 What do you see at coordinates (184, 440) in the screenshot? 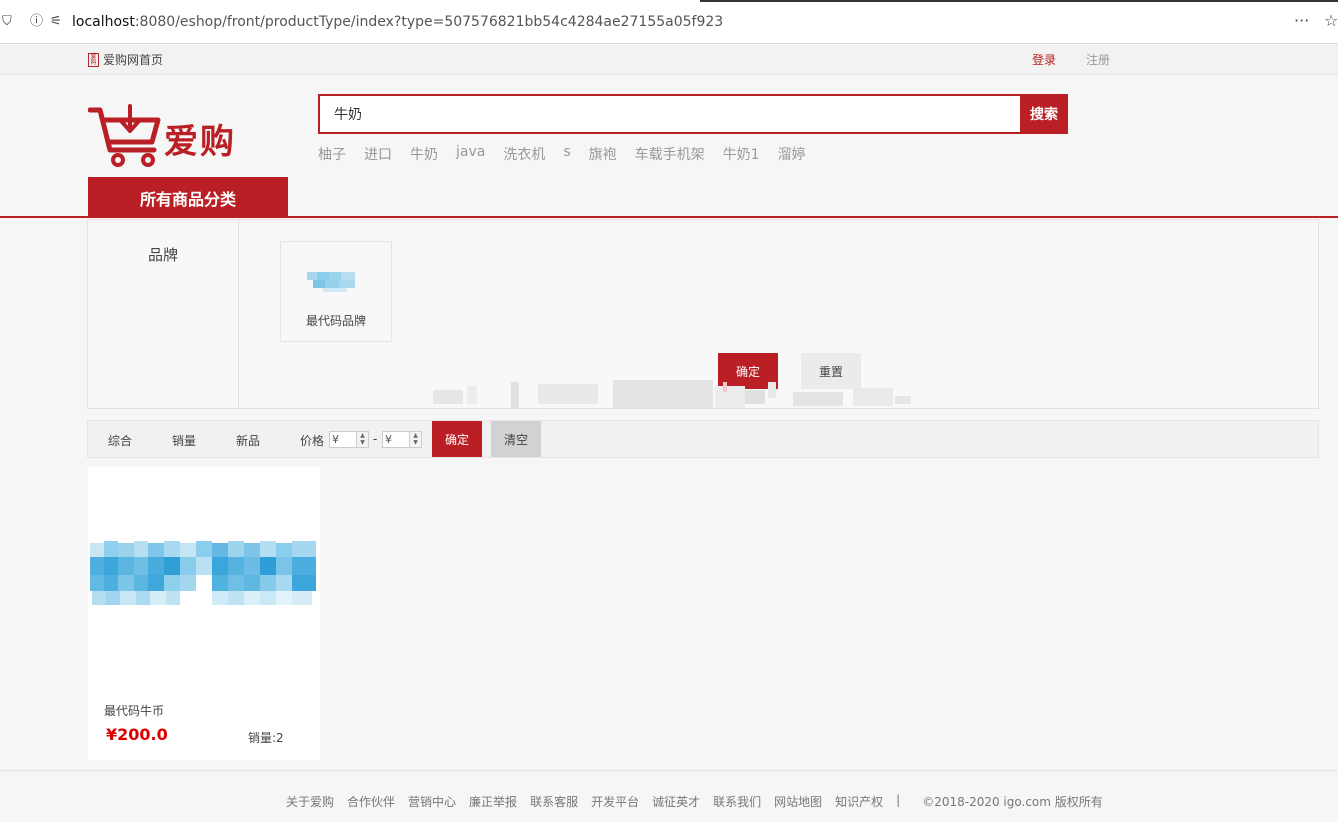
I see `sort-sales: 销量` at bounding box center [184, 440].